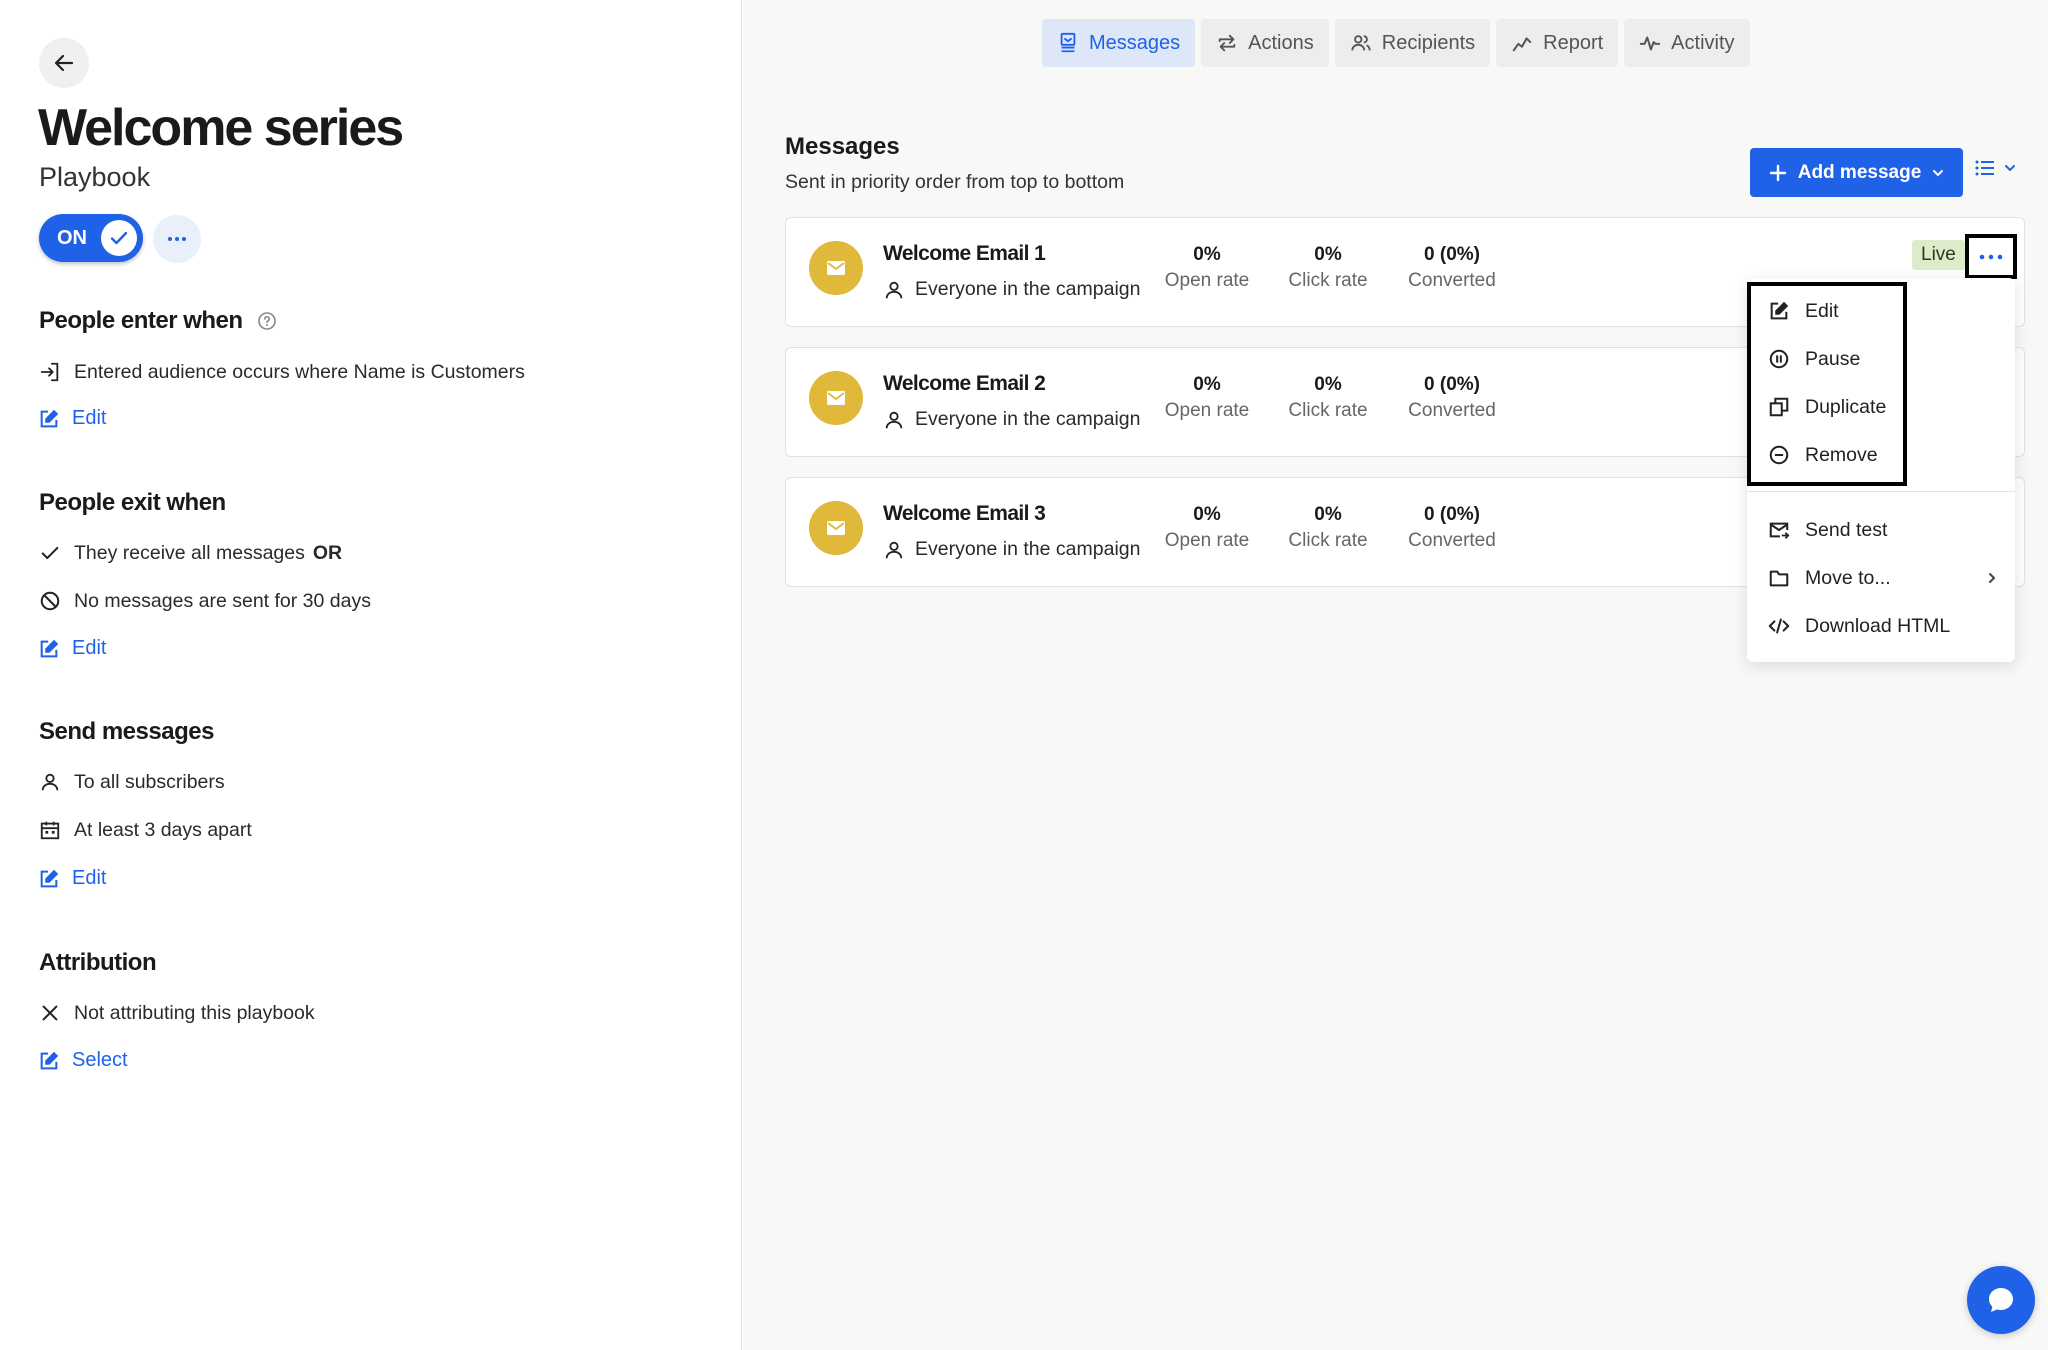 The image size is (2048, 1350). I want to click on playbook-toggle: ON, so click(91, 238).